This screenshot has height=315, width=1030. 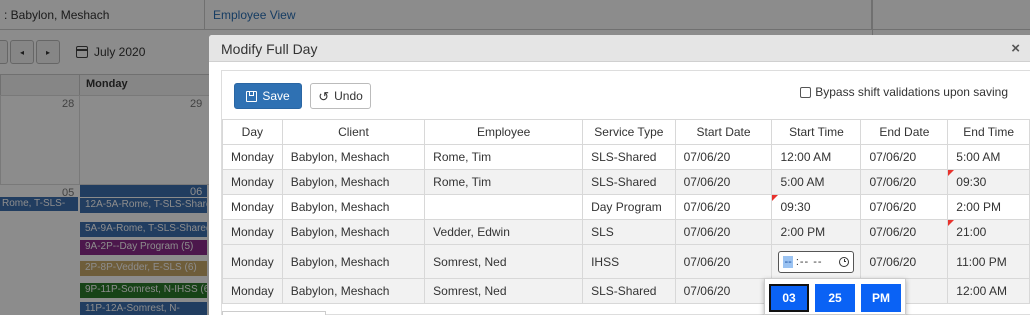 What do you see at coordinates (252, 132) in the screenshot?
I see `column-header-day: Day` at bounding box center [252, 132].